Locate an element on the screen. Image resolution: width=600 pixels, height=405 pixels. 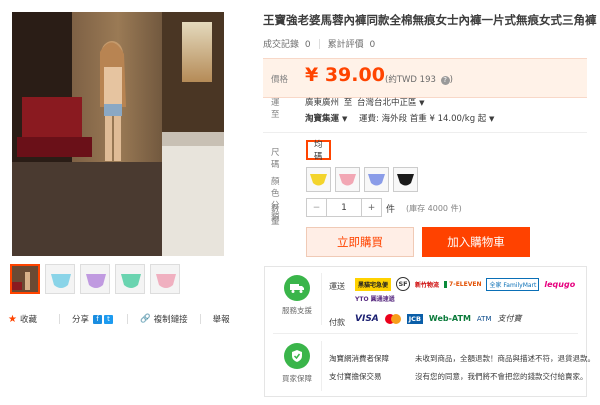
web-atm-icon: Web-ATM is located at coordinates (449, 318).